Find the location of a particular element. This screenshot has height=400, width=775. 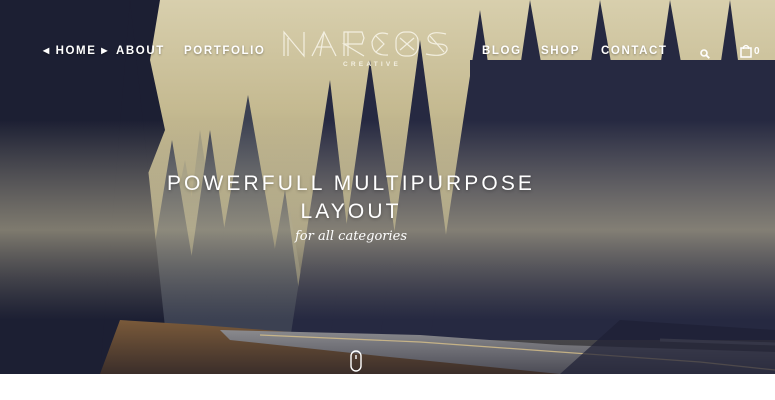

mouse-scroll-icon is located at coordinates (356, 363).